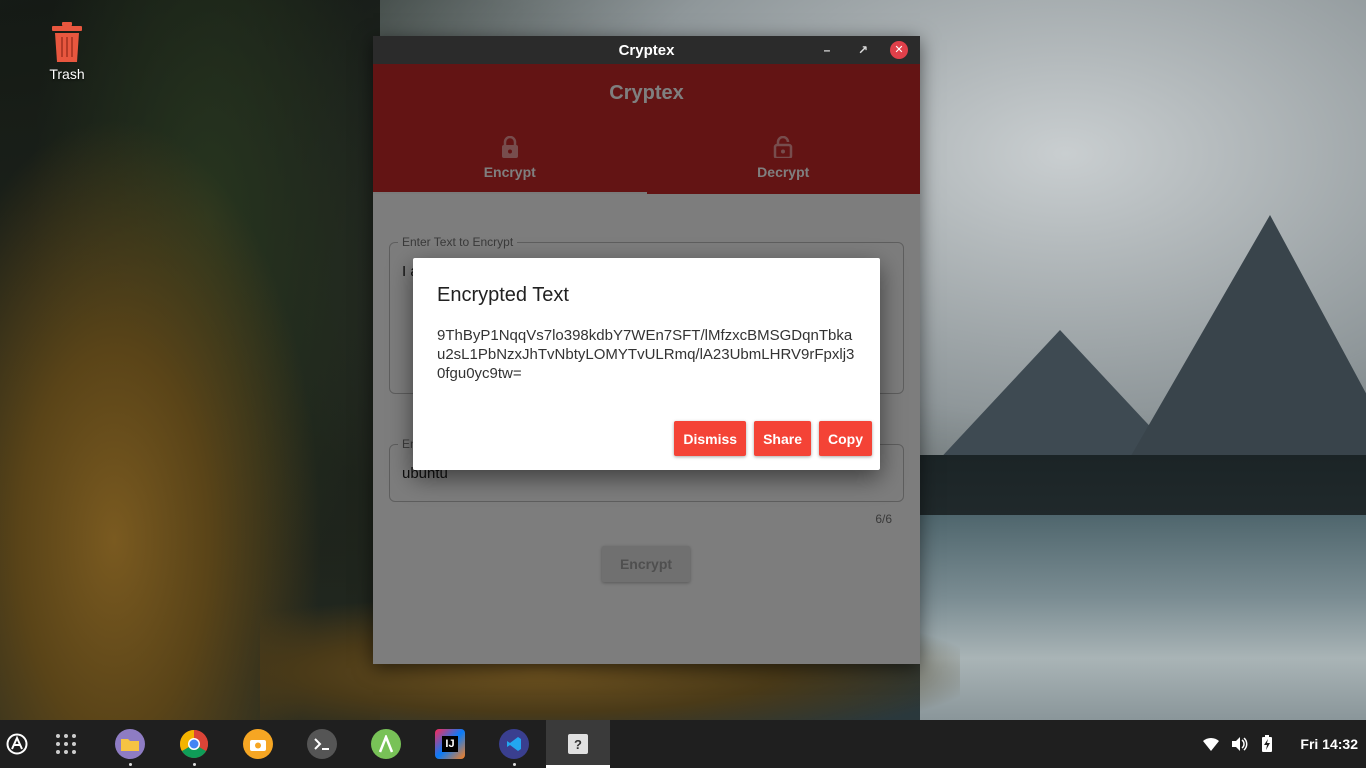  I want to click on chrome-icon, so click(194, 744).